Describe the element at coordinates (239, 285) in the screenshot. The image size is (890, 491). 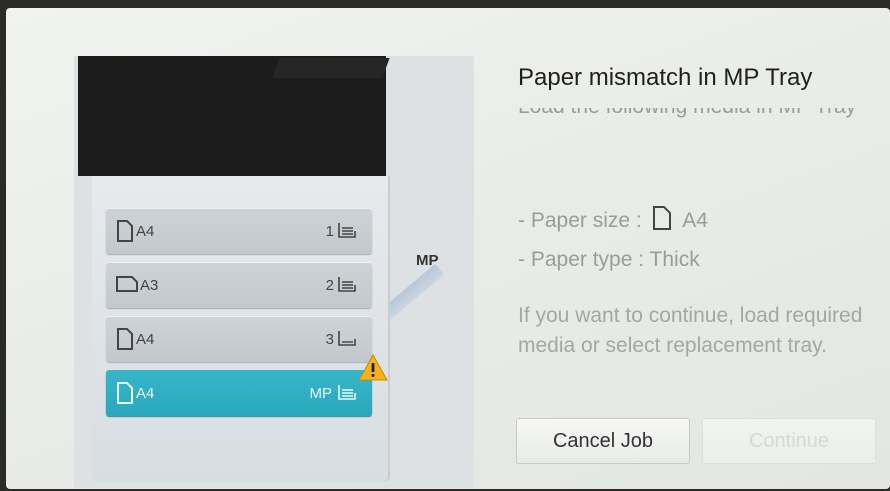
I see `tray-2: A3 2` at that location.